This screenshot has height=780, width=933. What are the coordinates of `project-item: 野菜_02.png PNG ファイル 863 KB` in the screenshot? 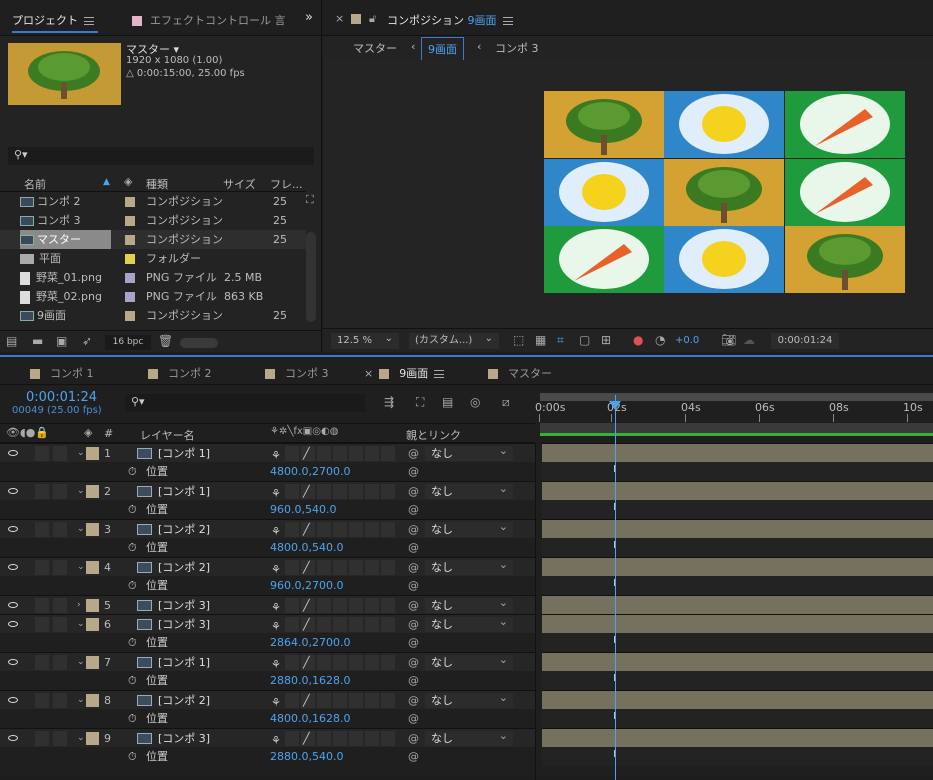 It's located at (153, 296).